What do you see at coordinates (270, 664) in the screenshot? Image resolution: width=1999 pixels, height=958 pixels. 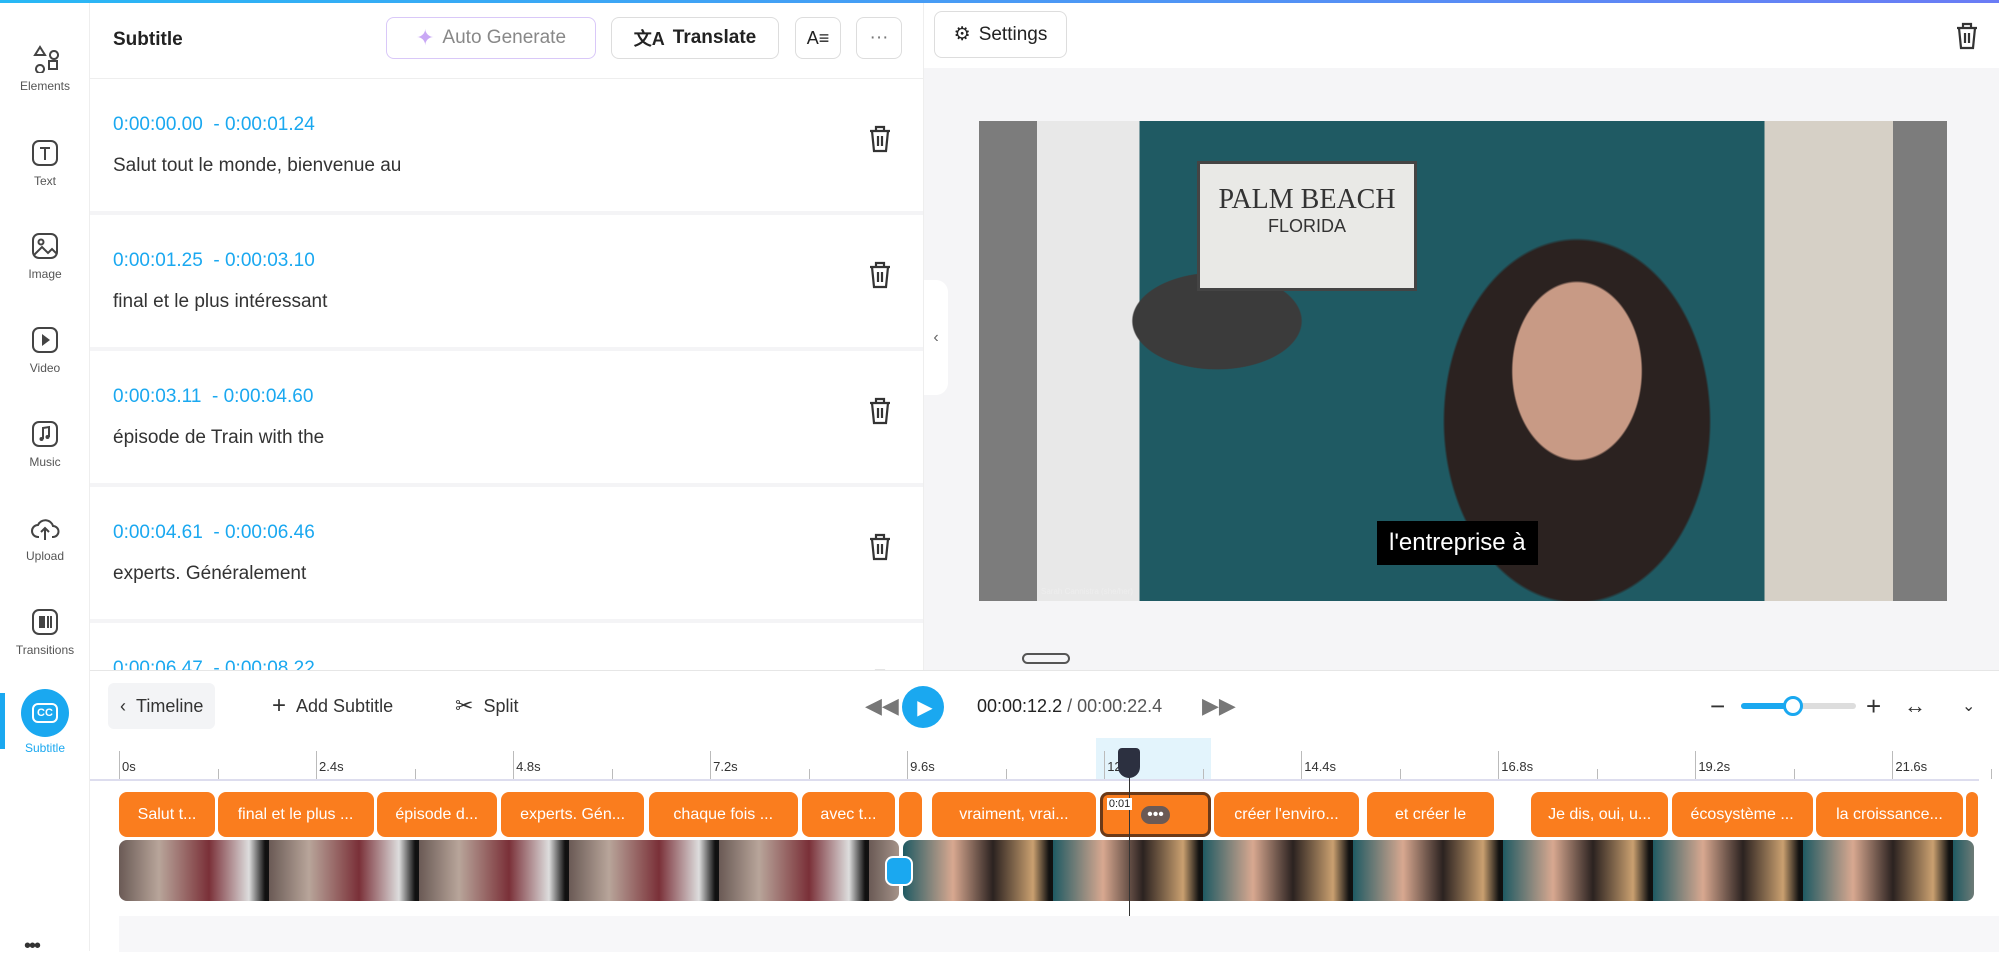 I see `end-time: 0:00:08.22` at bounding box center [270, 664].